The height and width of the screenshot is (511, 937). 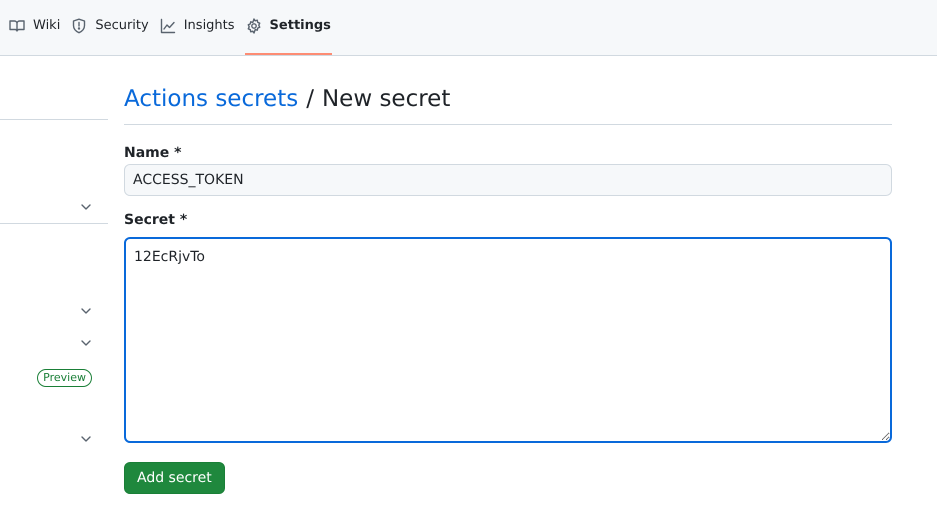 I want to click on breadcrumb-link: Actions secrets, so click(x=211, y=99).